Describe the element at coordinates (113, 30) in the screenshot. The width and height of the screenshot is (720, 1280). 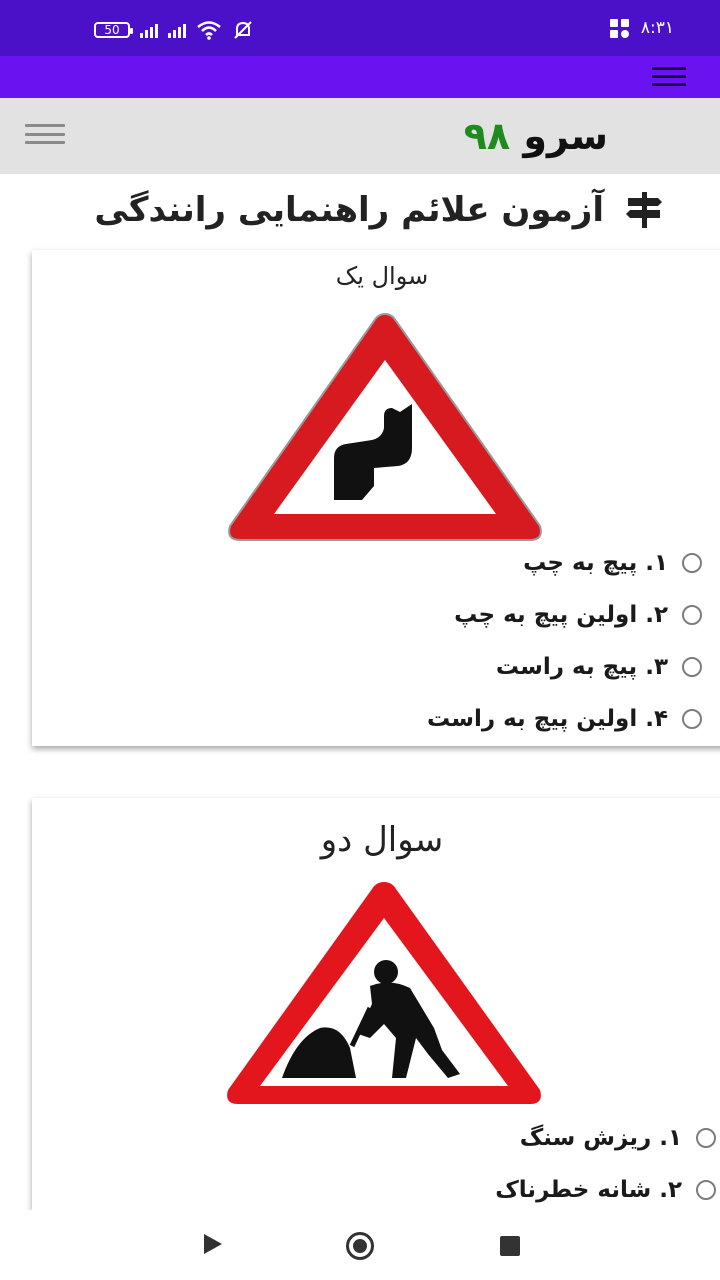
I see `battery-icon: 50` at that location.